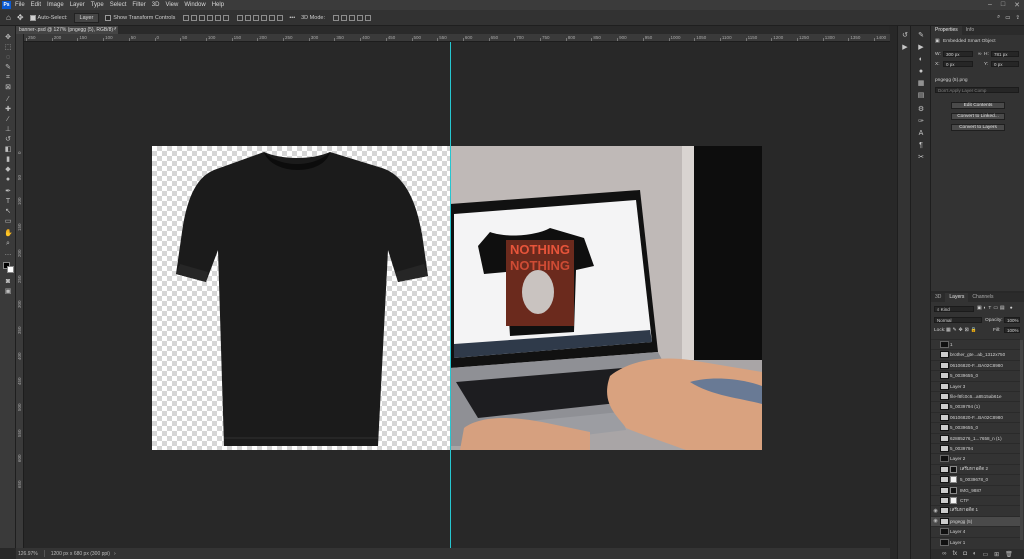 The height and width of the screenshot is (559, 1024). Describe the element at coordinates (975, 554) in the screenshot. I see `adjustment-layer-icon: ◐` at that location.